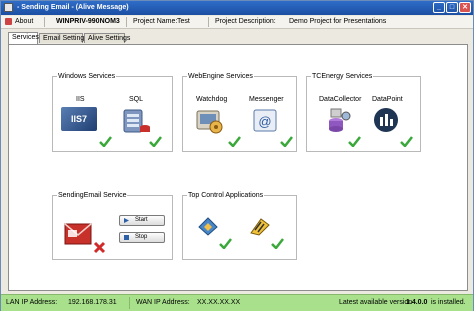  Describe the element at coordinates (208, 226) in the screenshot. I see `top-control-app-1-icon` at that location.